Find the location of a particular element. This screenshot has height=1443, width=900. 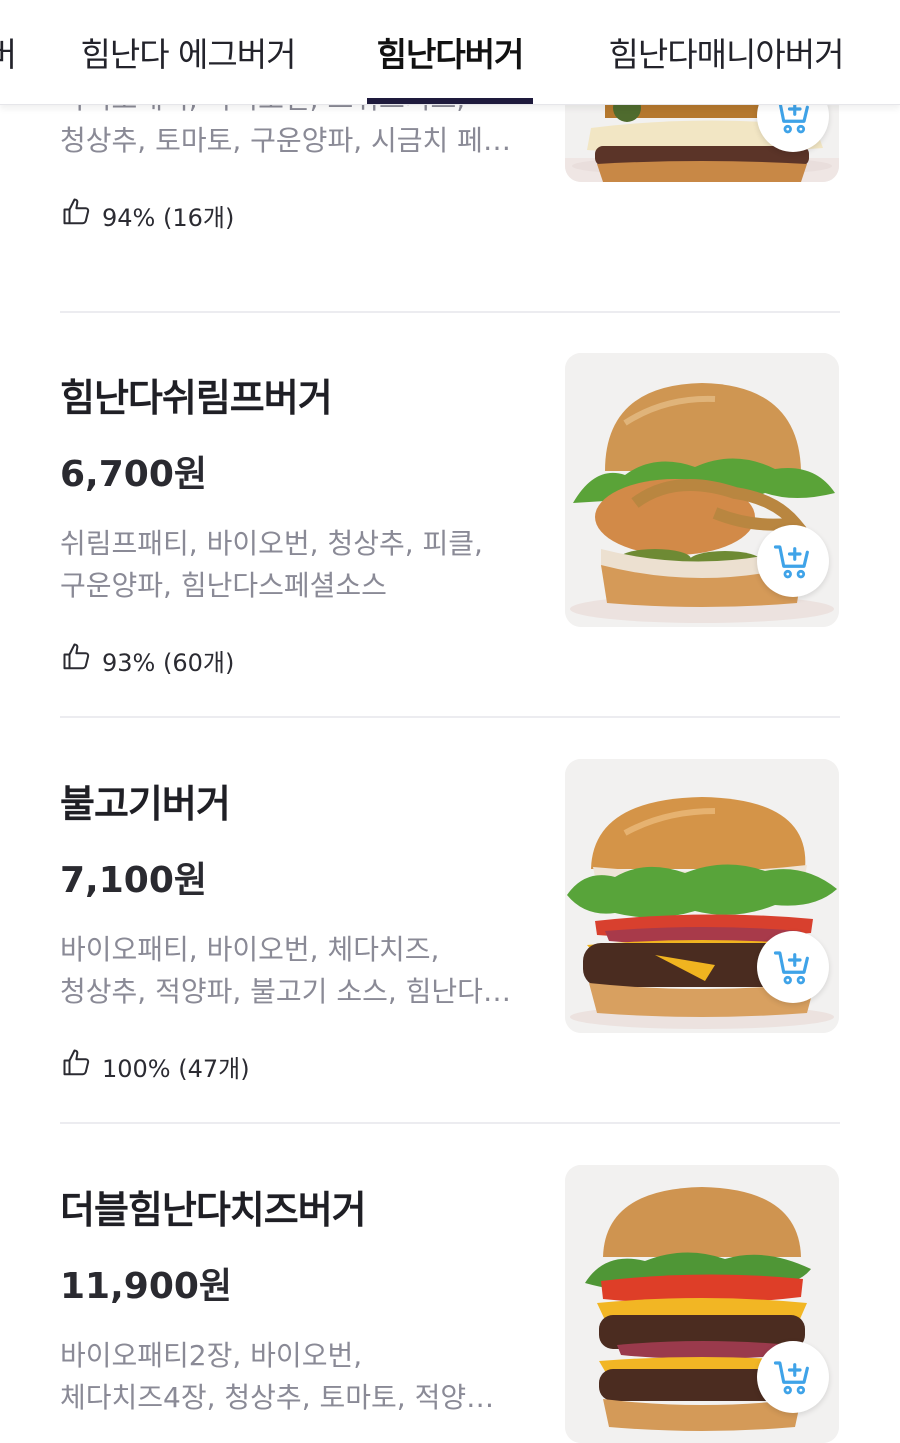

item-rating: 94% (16개) is located at coordinates (148, 215).